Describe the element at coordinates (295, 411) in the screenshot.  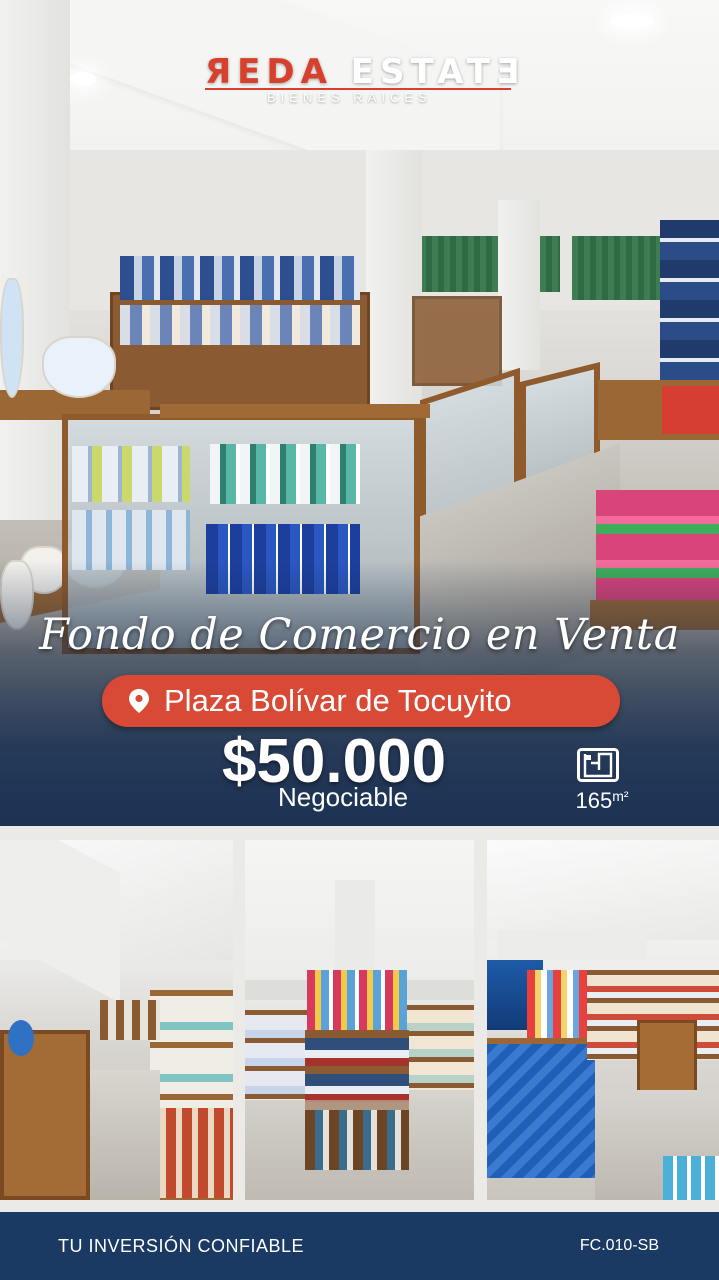
I see `counter-top` at that location.